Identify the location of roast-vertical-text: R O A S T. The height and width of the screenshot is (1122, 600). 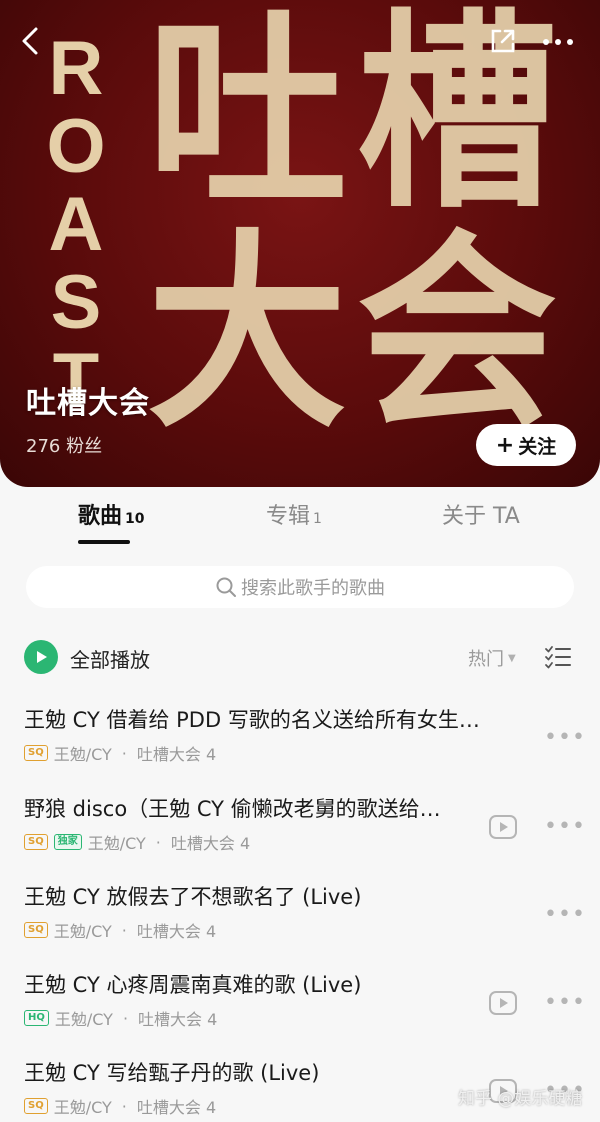
(76, 225).